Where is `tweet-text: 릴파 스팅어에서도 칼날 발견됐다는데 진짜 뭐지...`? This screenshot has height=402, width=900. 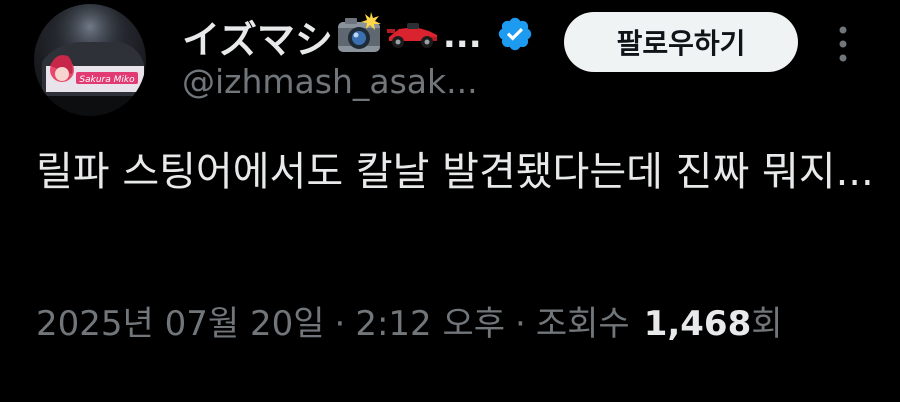
tweet-text: 릴파 스팅어에서도 칼날 발견됐다는데 진짜 뭐지... is located at coordinates (455, 172).